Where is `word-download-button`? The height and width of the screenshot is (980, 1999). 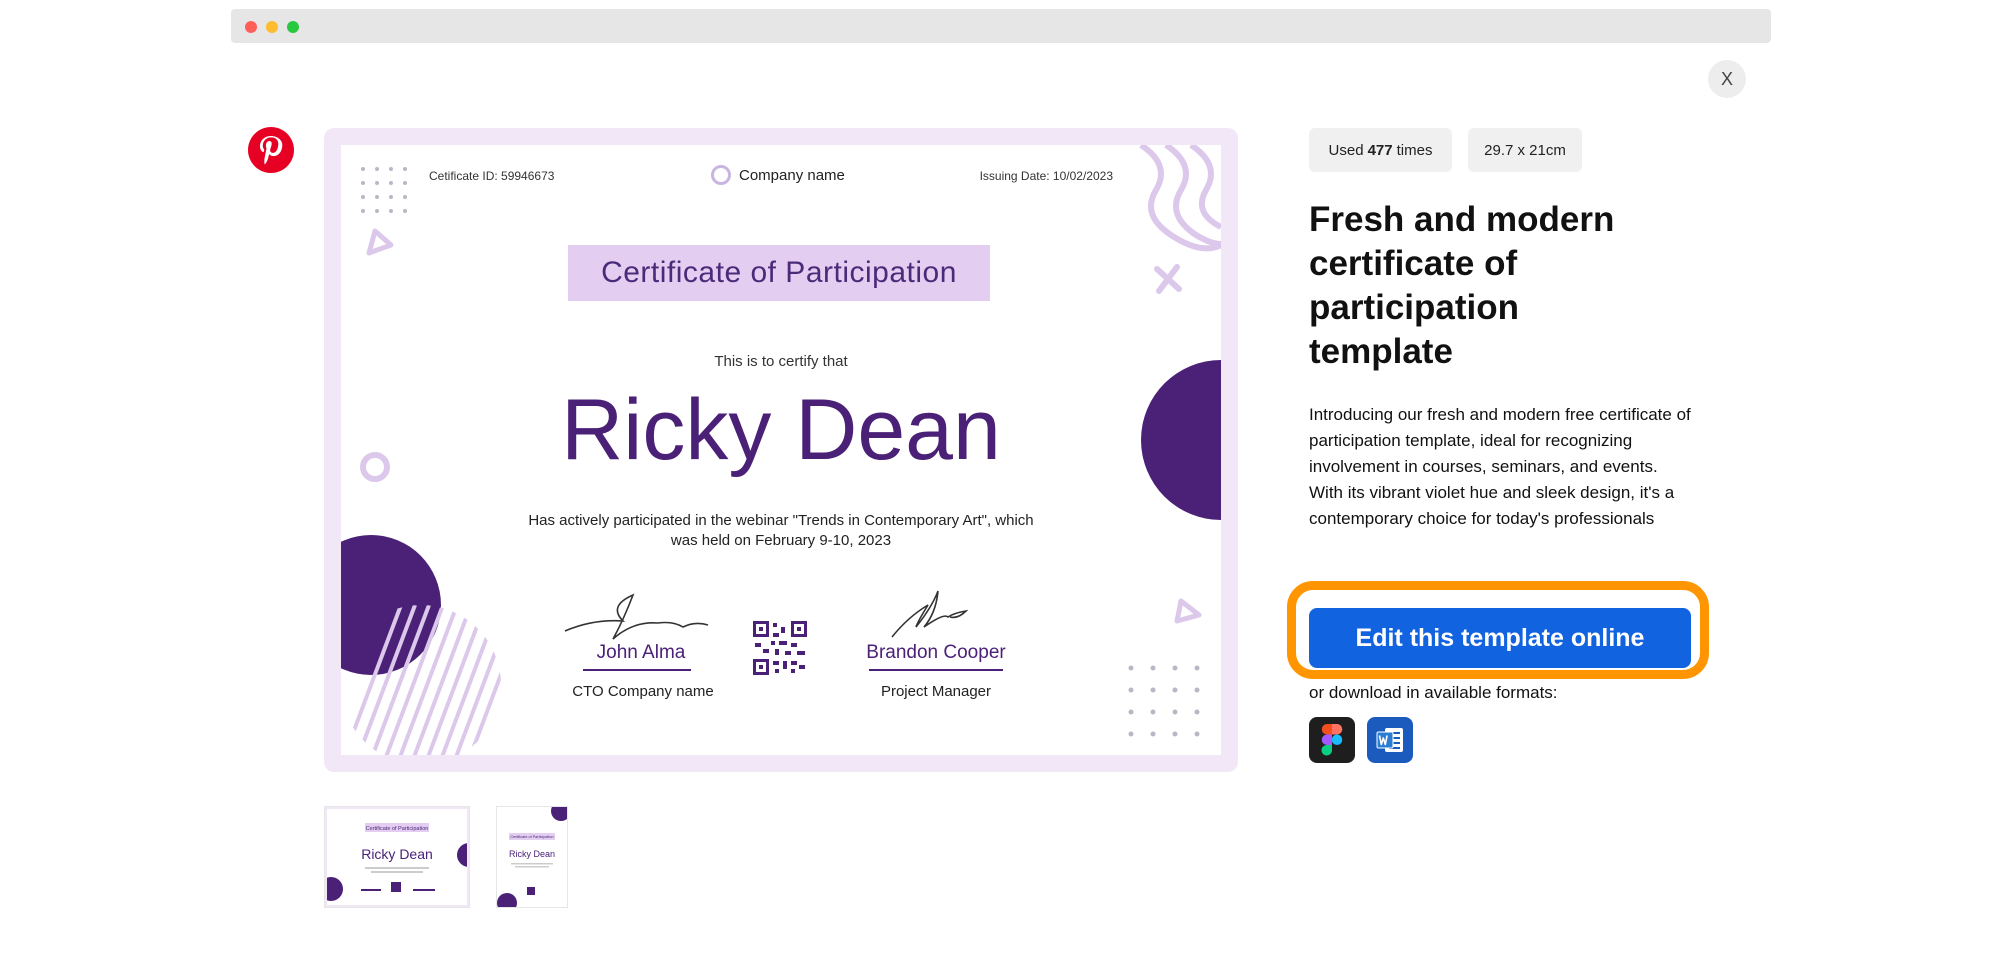 word-download-button is located at coordinates (1390, 740).